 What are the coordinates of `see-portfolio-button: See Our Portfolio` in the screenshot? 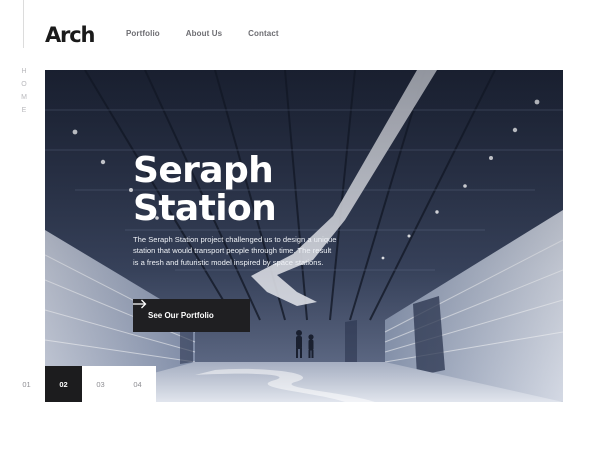 It's located at (191, 315).